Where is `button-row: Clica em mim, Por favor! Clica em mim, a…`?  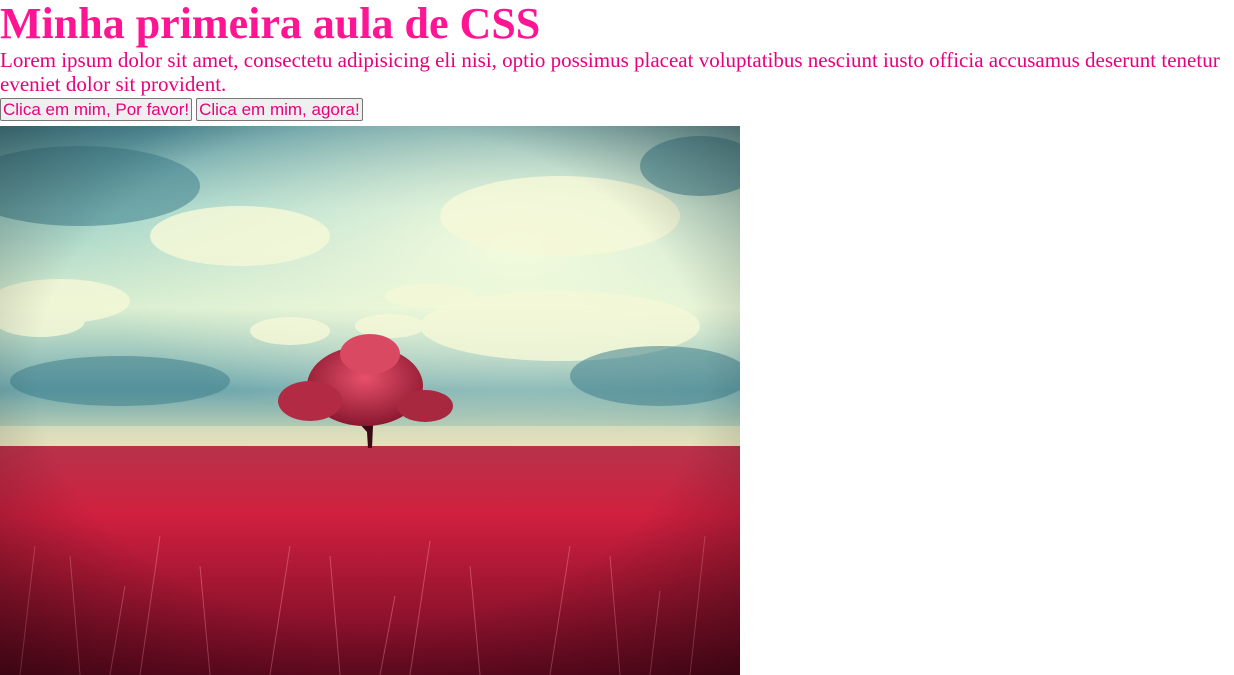
button-row: Clica em mim, Por favor! Clica em mim, a… is located at coordinates (617, 109).